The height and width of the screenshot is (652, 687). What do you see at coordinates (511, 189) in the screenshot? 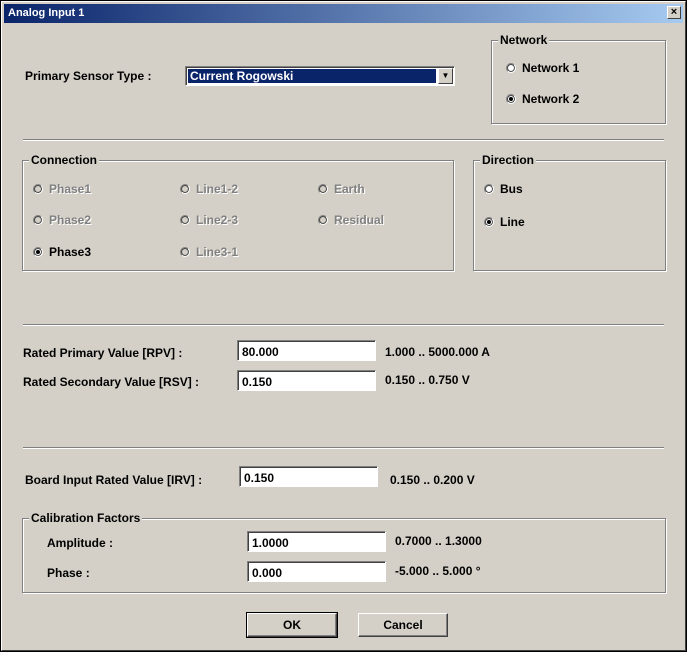
I see `radio-label: Bus` at bounding box center [511, 189].